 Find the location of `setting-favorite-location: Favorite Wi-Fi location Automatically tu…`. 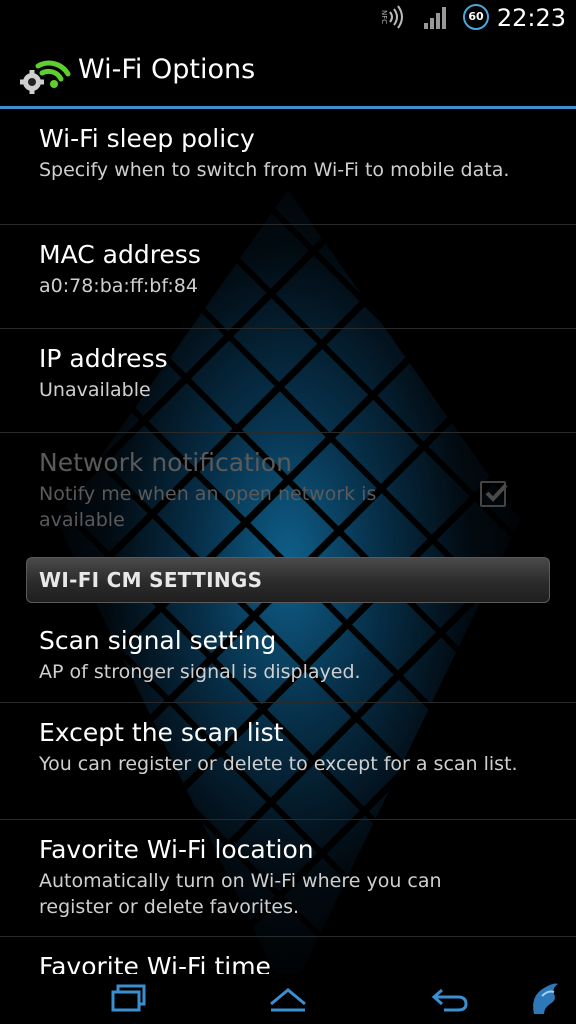

setting-favorite-location: Favorite Wi-Fi location Automatically tu… is located at coordinates (288, 878).